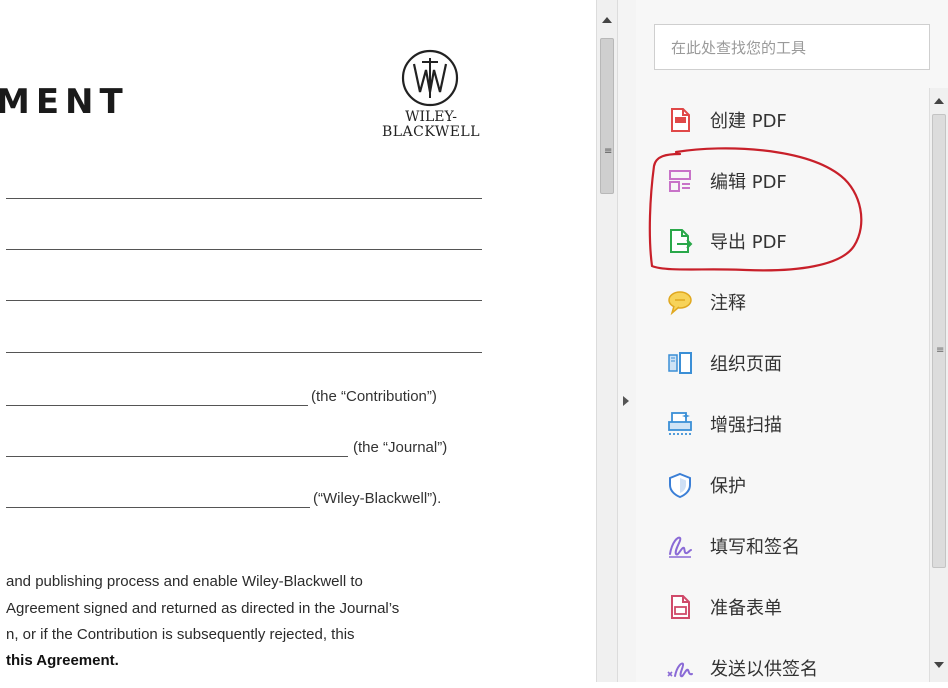 The height and width of the screenshot is (688, 948). I want to click on logo-text-line1: WILEY-, so click(431, 117).